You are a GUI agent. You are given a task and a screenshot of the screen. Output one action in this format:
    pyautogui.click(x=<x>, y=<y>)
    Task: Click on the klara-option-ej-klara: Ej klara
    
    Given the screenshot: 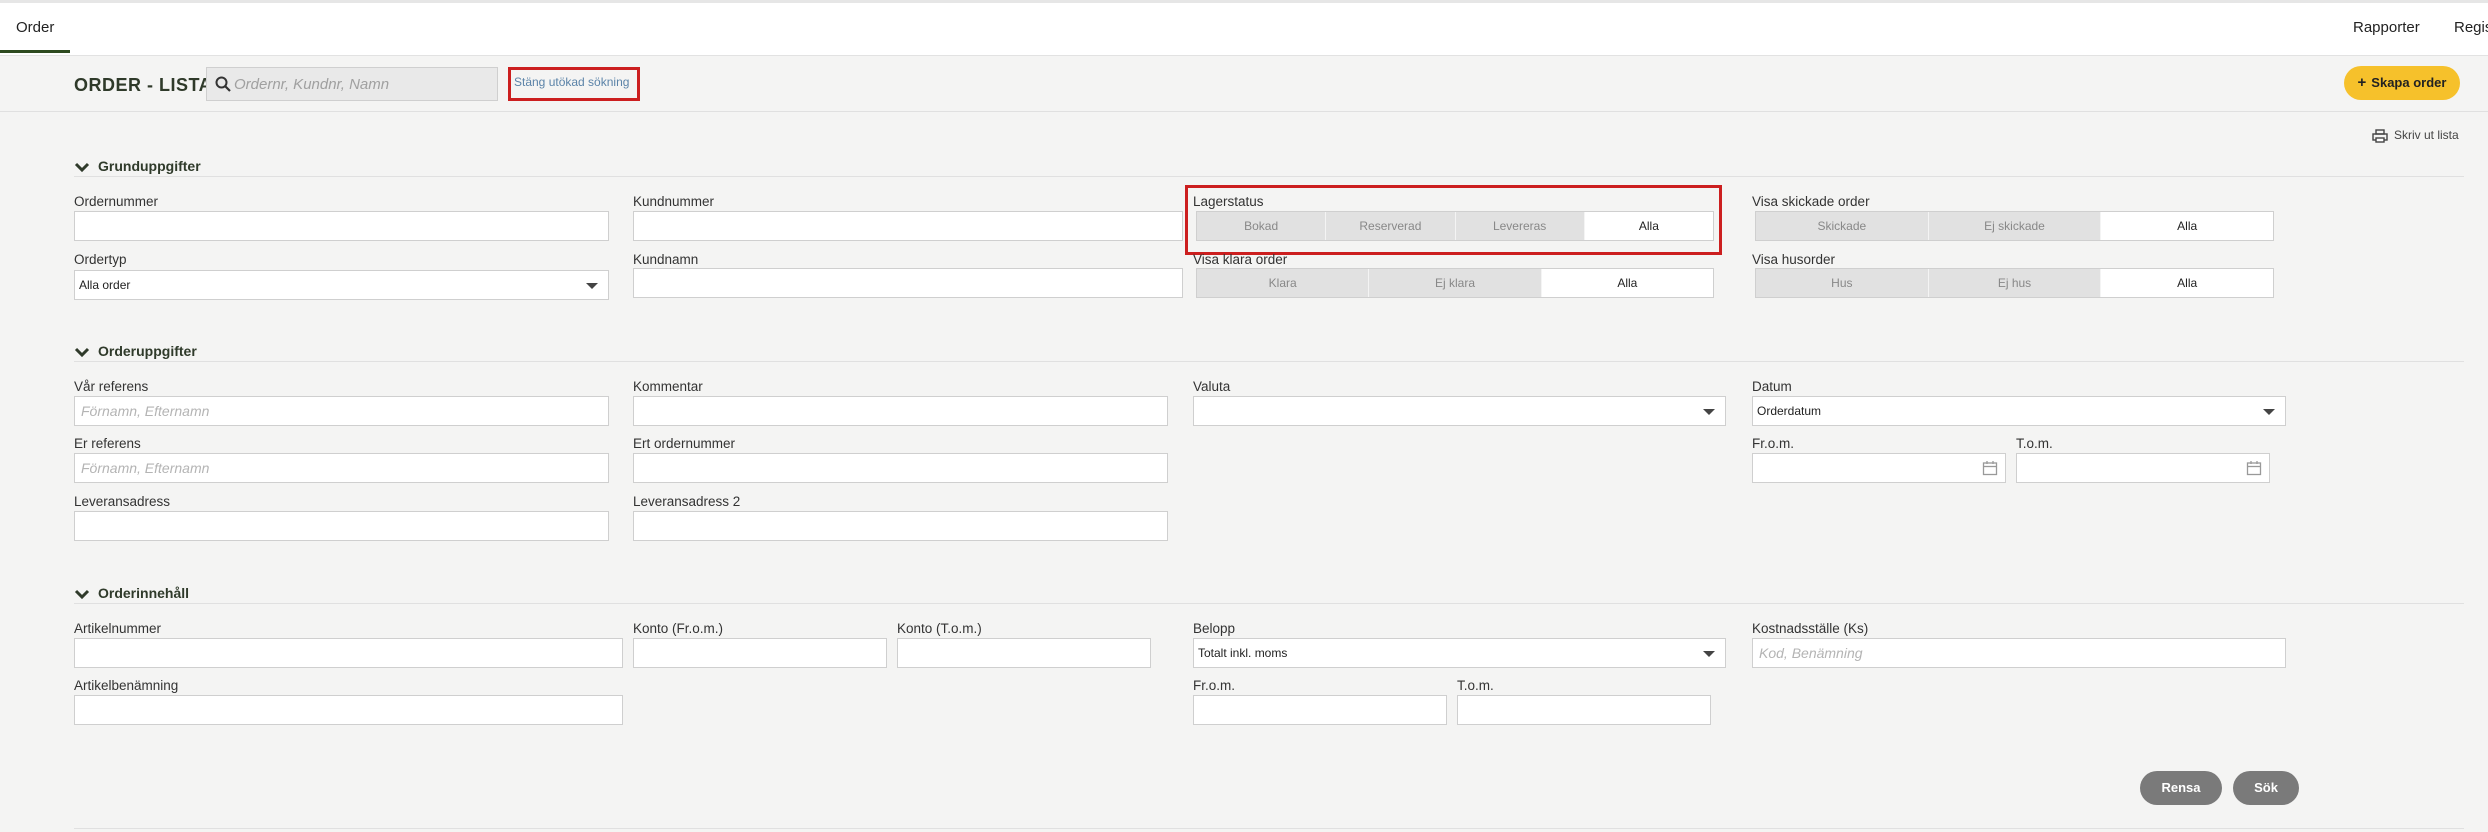 What is the action you would take?
    pyautogui.click(x=1455, y=283)
    